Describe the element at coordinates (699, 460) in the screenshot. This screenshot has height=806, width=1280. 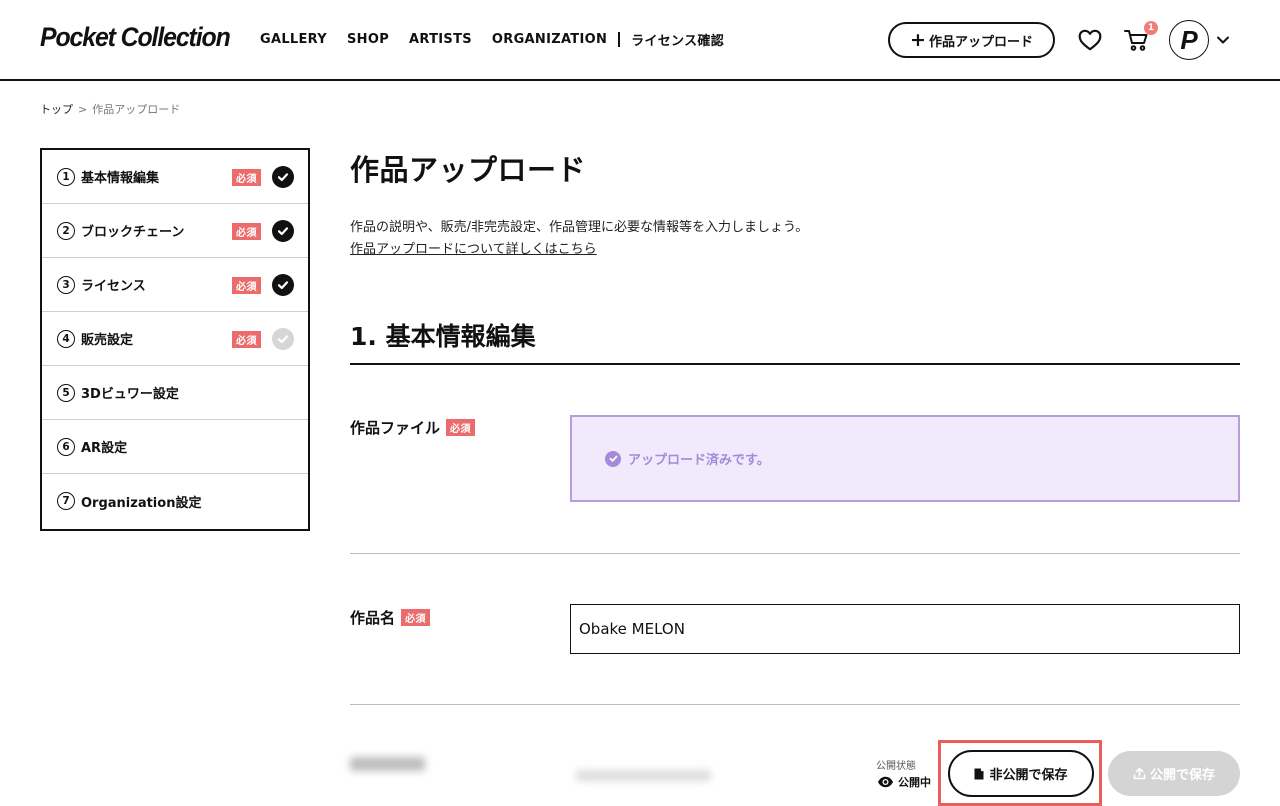
I see `upload-status-text: アップロード済みです。` at that location.